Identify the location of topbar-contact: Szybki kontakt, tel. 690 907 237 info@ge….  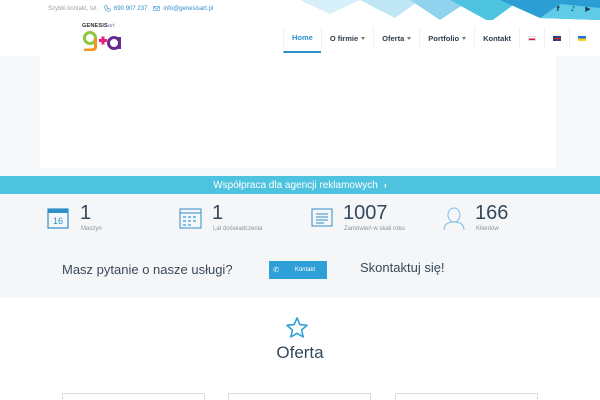
(130, 8).